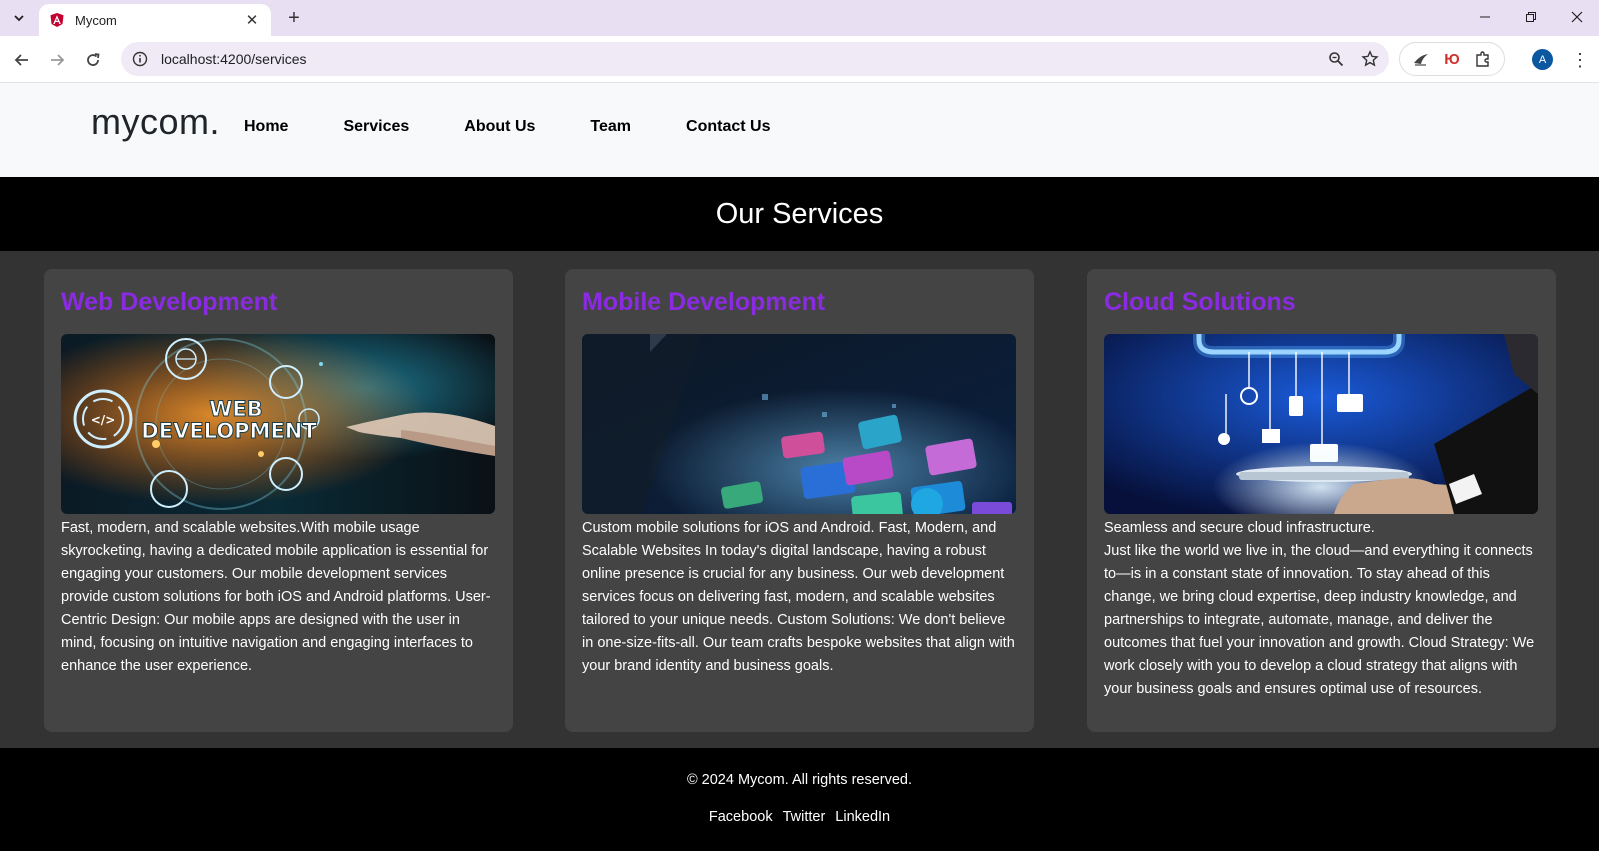 This screenshot has width=1599, height=851. I want to click on nav-team: Team, so click(610, 127).